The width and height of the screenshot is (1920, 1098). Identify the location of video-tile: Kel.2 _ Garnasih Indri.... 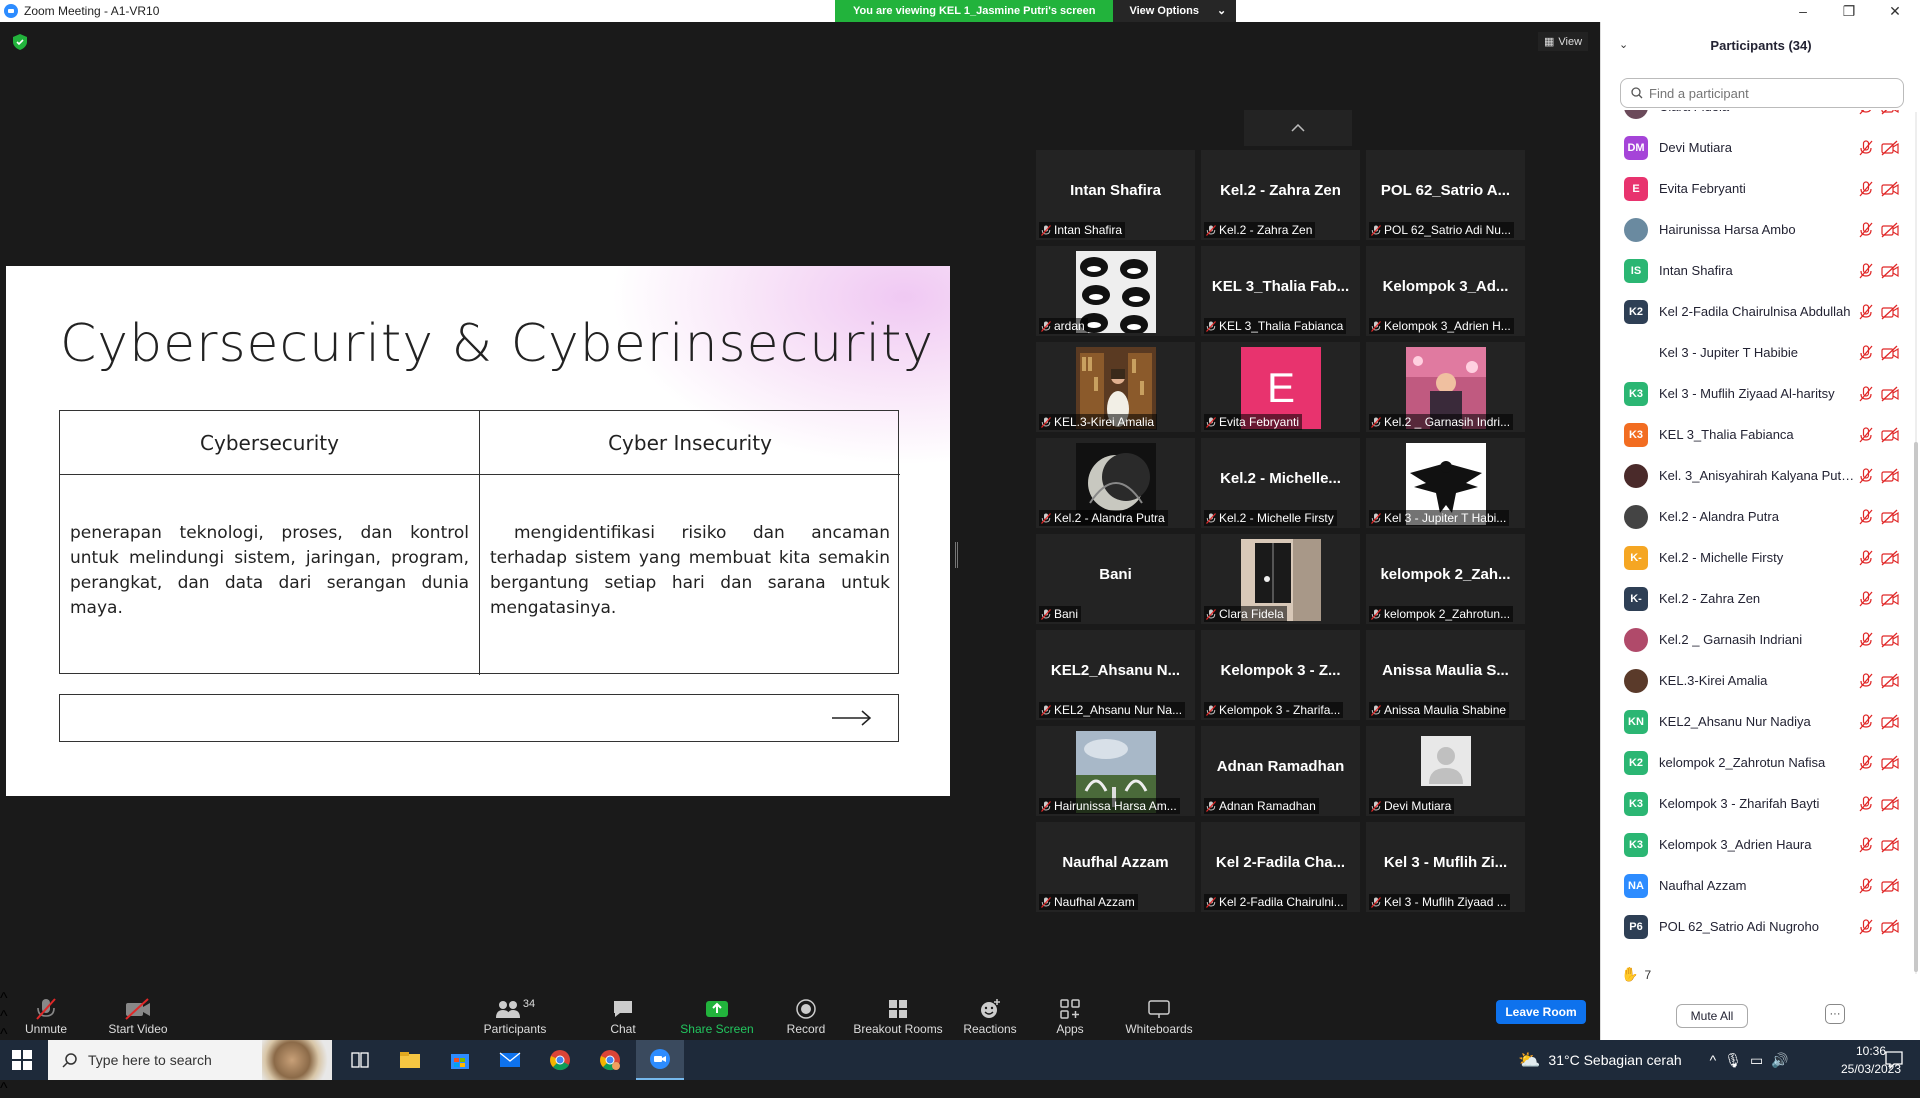
(1445, 387).